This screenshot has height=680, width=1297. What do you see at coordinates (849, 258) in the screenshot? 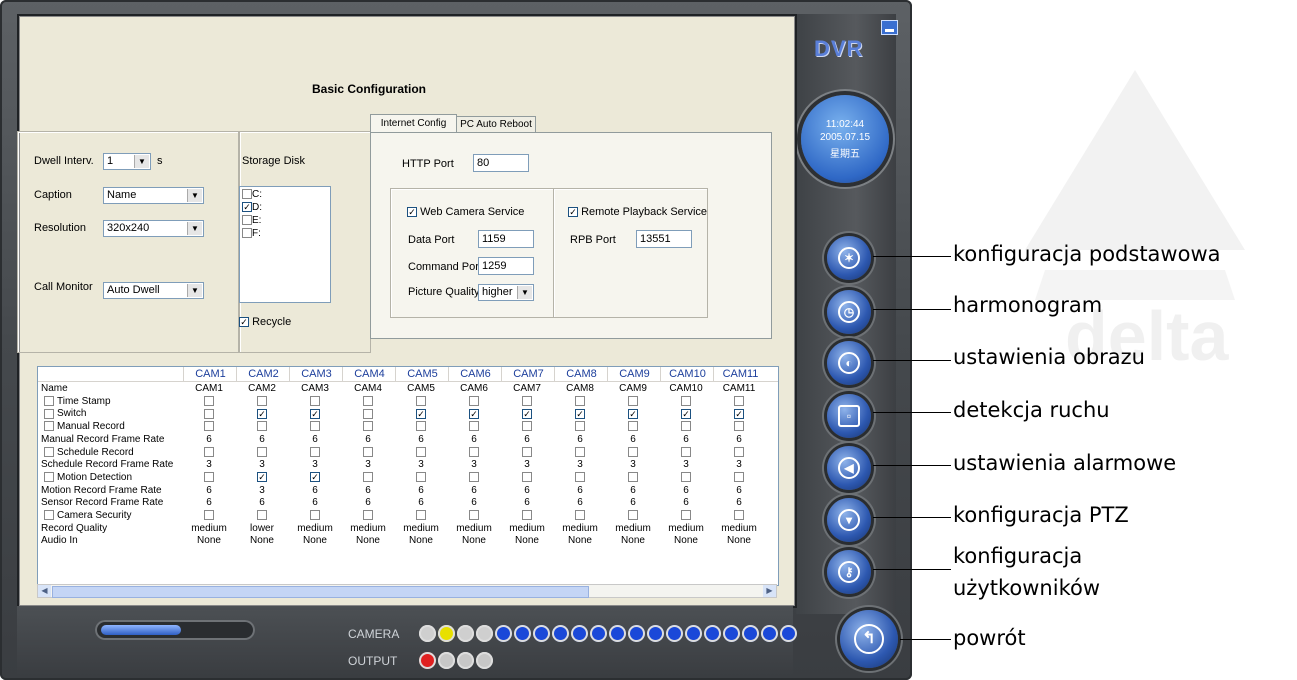
I see `basic-config-button: ✶` at bounding box center [849, 258].